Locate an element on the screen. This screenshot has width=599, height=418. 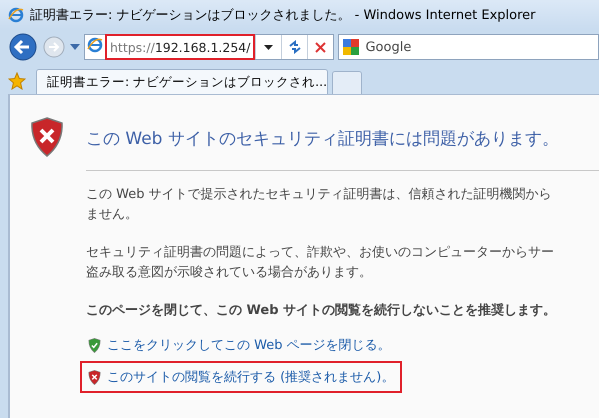
paragraph-line: この Web サイトで提示されたセキュリティ証明書は、信頼された証明機関から is located at coordinates (319, 195).